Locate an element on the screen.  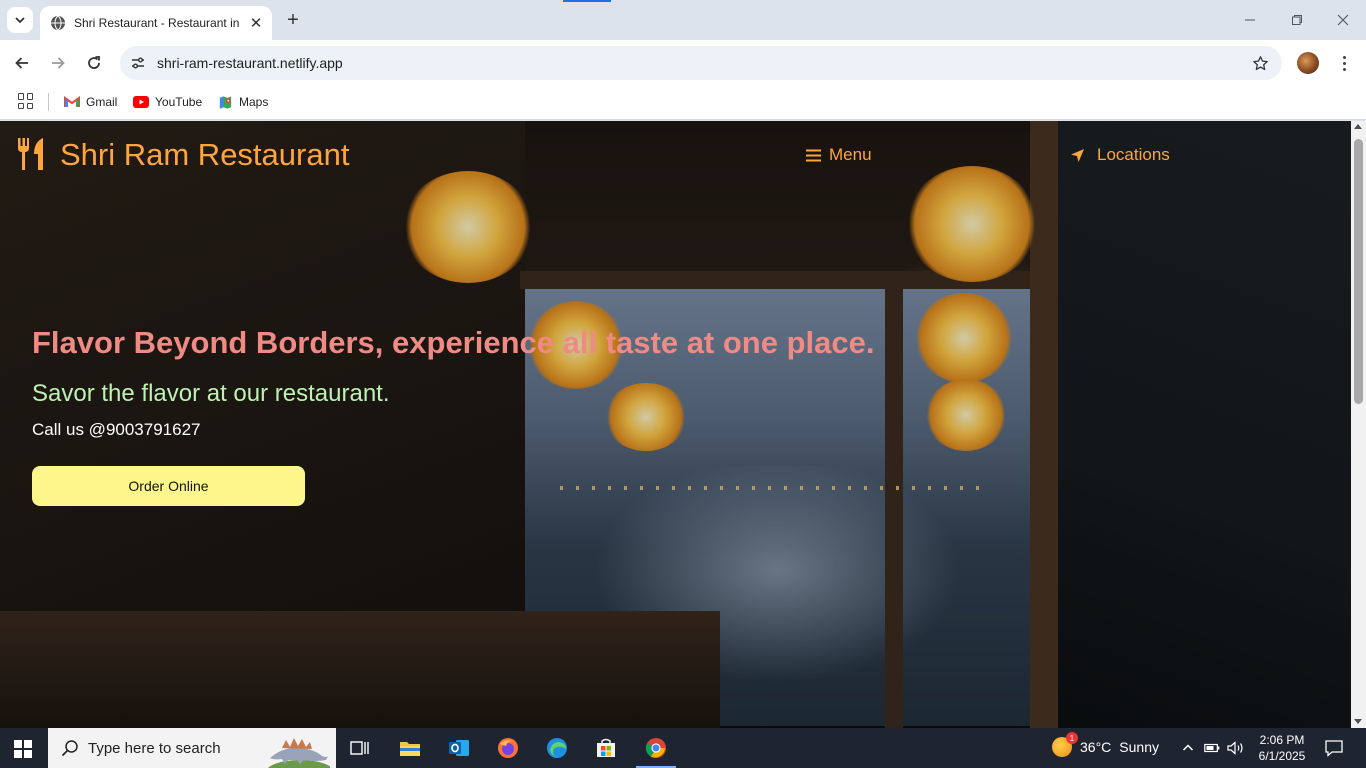
bookmarks-separator is located at coordinates (48, 102).